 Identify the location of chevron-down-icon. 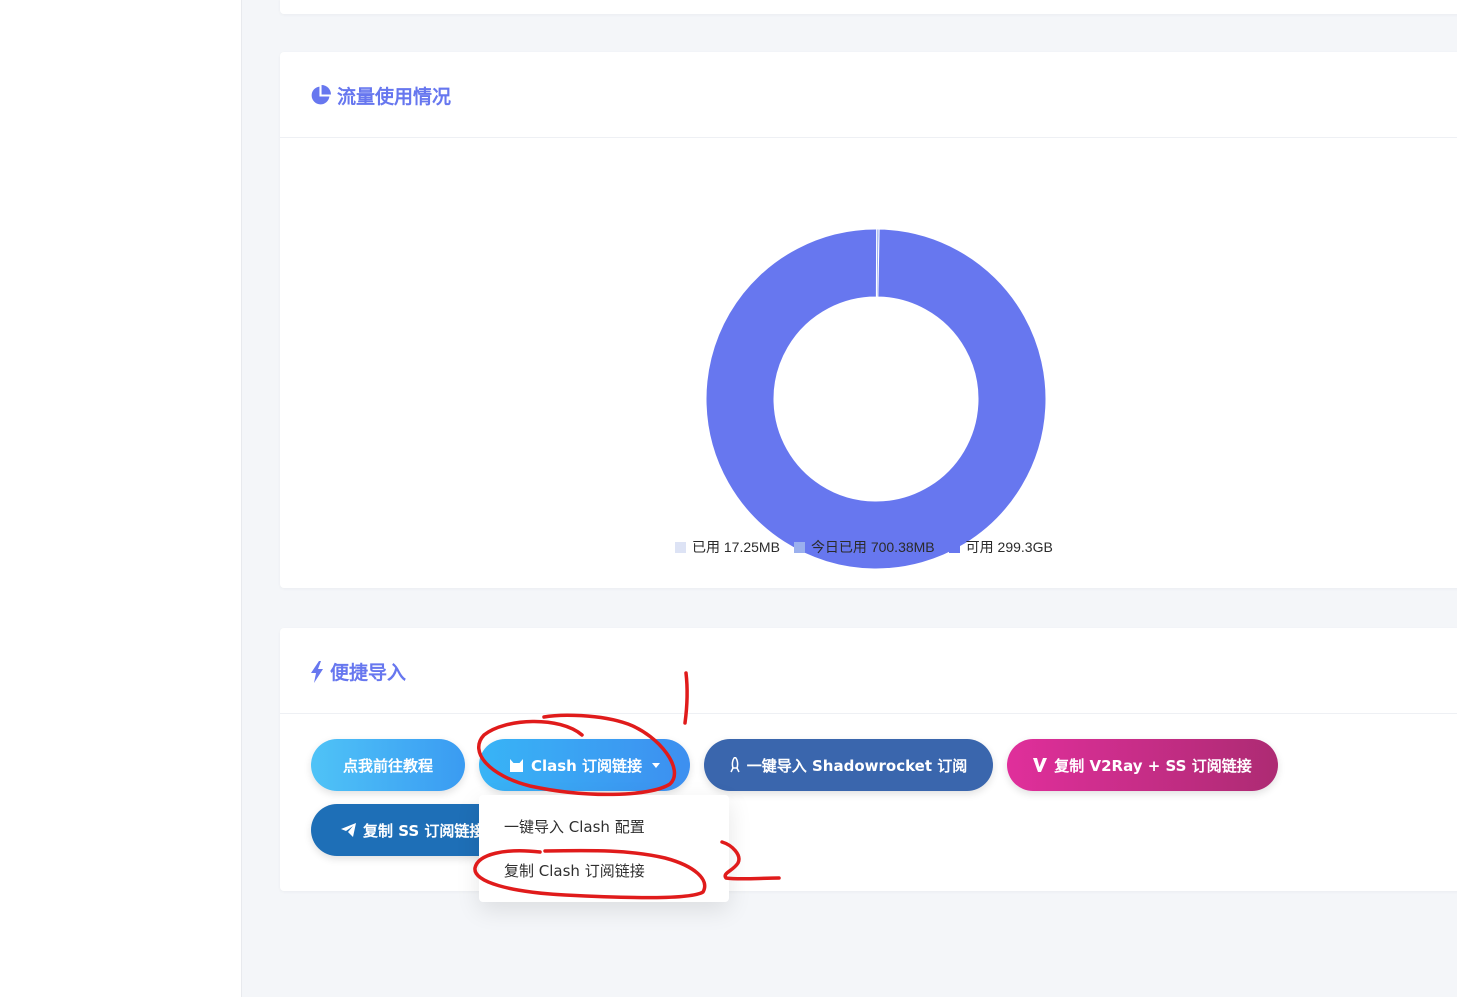
(656, 765).